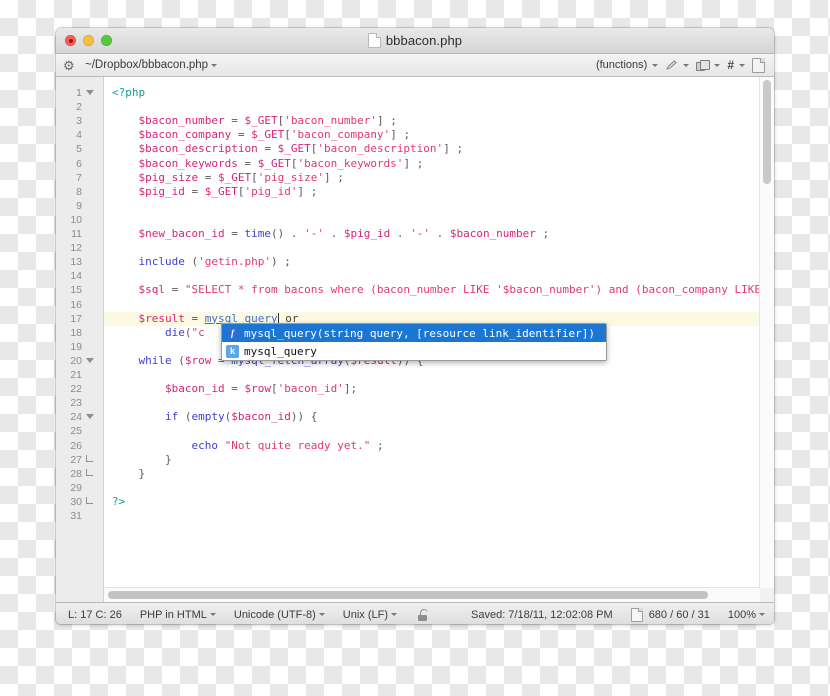  I want to click on code-line: $pig_id = $_GET['pig_id'] ;, so click(211, 192).